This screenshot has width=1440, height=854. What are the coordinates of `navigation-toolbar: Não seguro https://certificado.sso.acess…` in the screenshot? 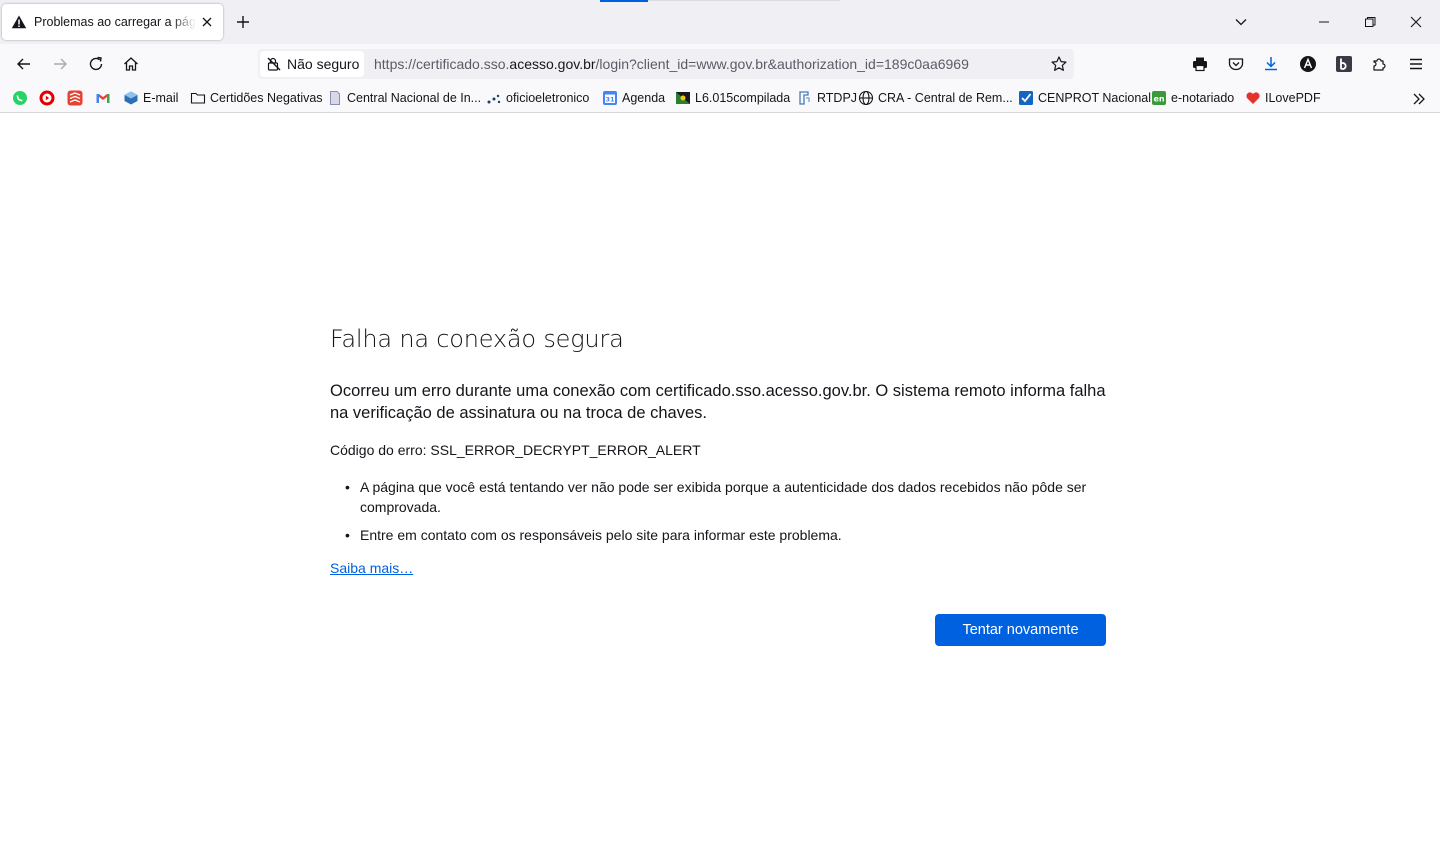 It's located at (720, 64).